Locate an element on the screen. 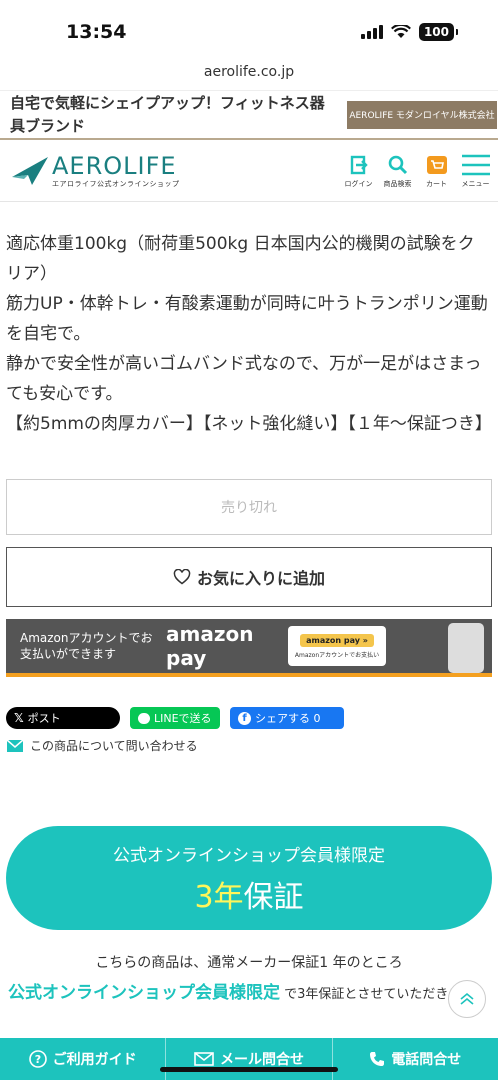 The height and width of the screenshot is (1080, 498). help-icon: ? is located at coordinates (37, 1059).